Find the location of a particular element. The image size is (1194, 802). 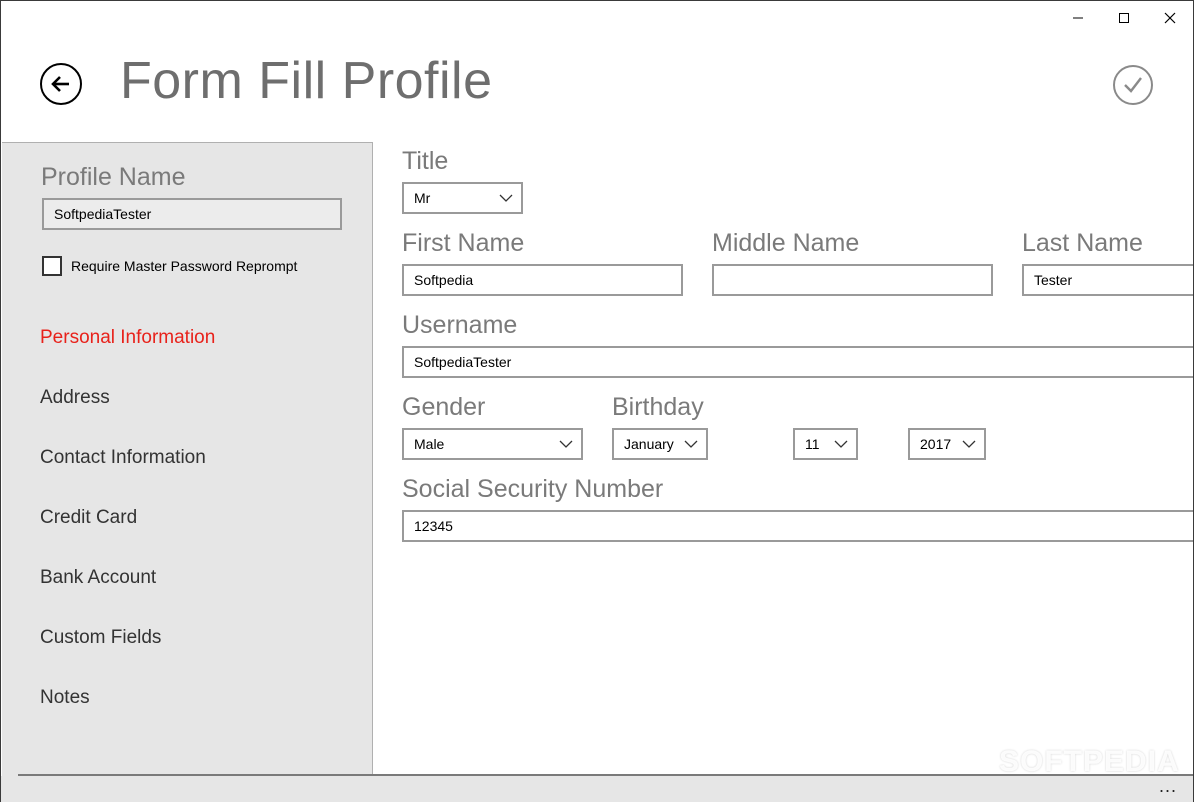

nav-item-address: Address is located at coordinates (127, 403).